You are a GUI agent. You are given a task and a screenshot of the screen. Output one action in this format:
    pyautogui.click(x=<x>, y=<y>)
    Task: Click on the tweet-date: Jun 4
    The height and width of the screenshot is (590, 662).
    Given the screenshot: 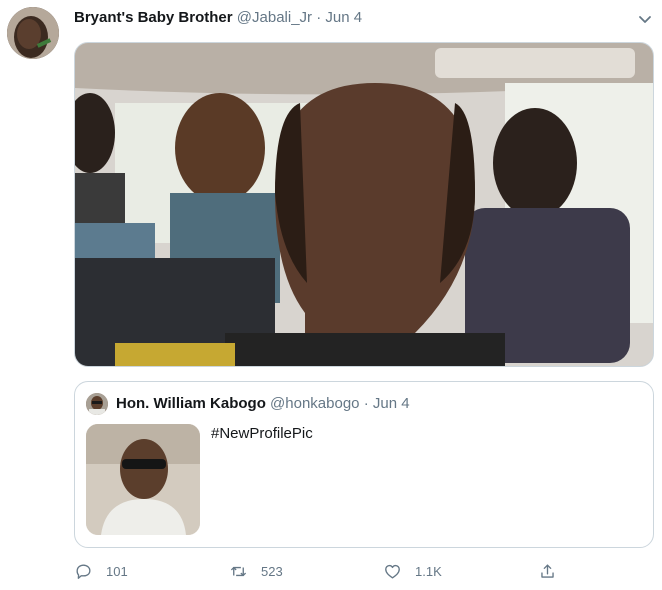 What is the action you would take?
    pyautogui.click(x=343, y=17)
    